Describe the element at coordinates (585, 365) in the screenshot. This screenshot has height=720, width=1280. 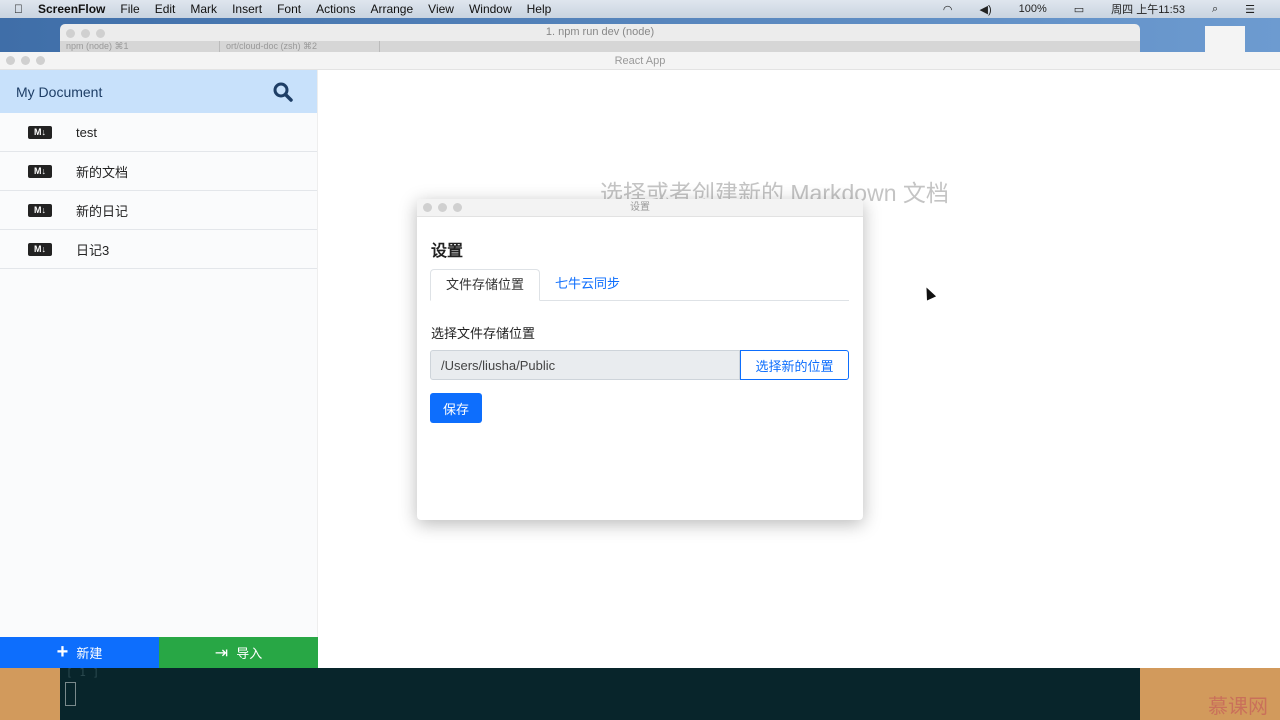
I see `path-input` at that location.